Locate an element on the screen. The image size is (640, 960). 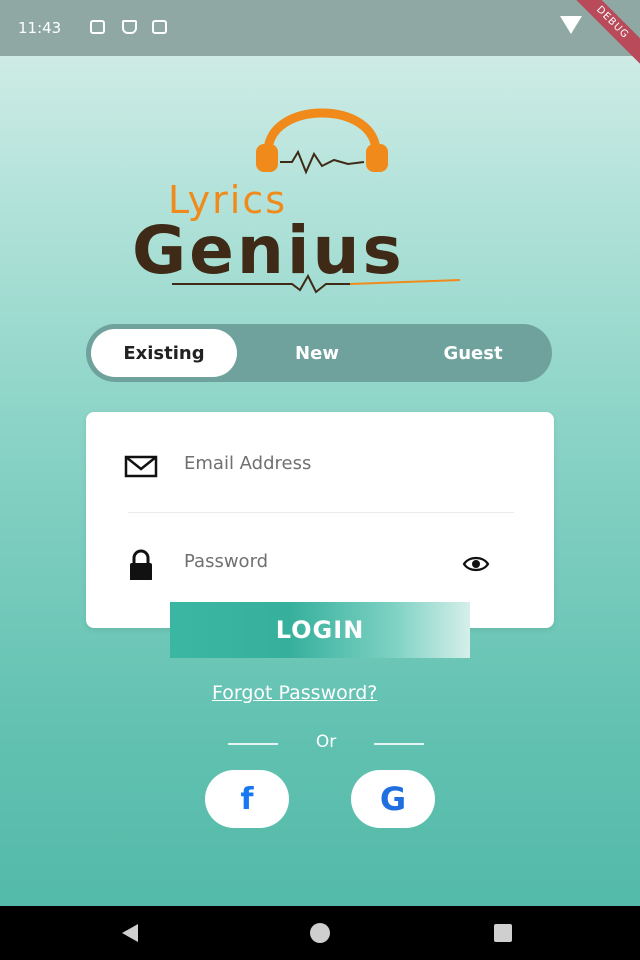
divider-line-right is located at coordinates (399, 744).